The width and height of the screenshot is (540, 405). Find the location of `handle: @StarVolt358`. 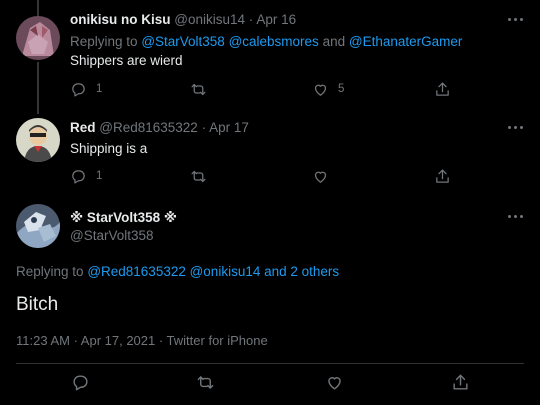

handle: @StarVolt358 is located at coordinates (112, 235).